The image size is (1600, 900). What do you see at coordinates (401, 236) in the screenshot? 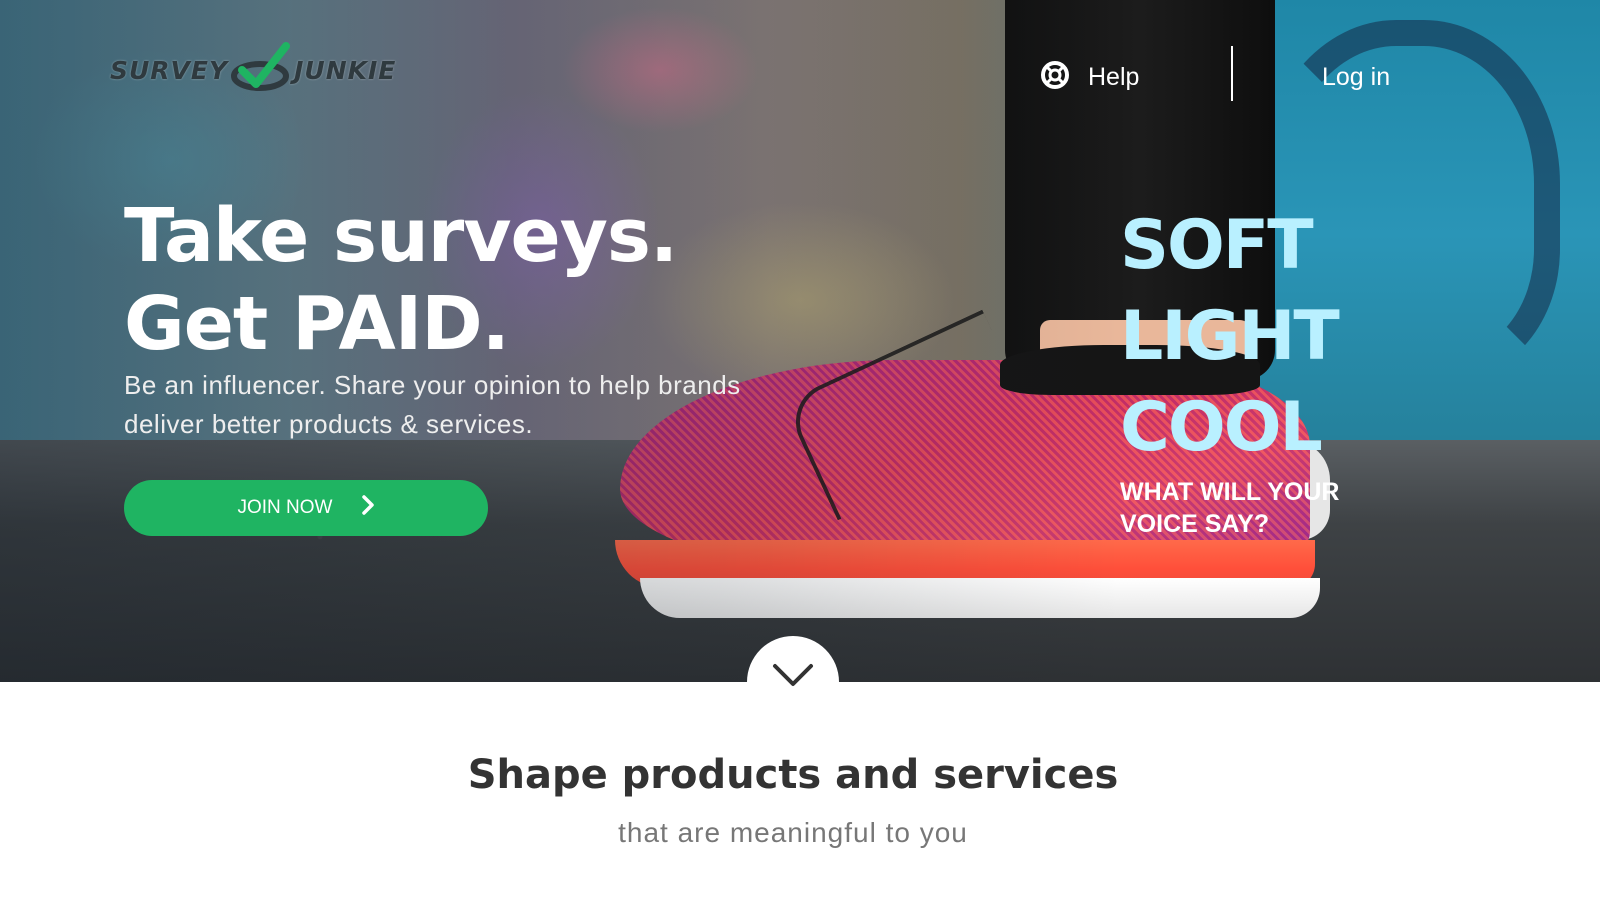
I see `hero-title-line1: Take surveys.` at bounding box center [401, 236].